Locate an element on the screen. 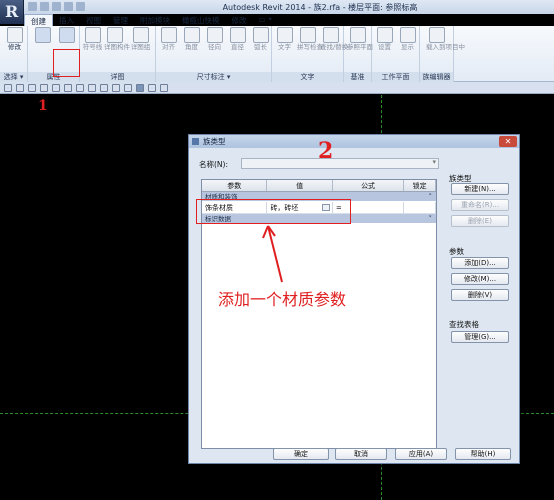 The image size is (554, 500). binoculars-icon is located at coordinates (330, 35).